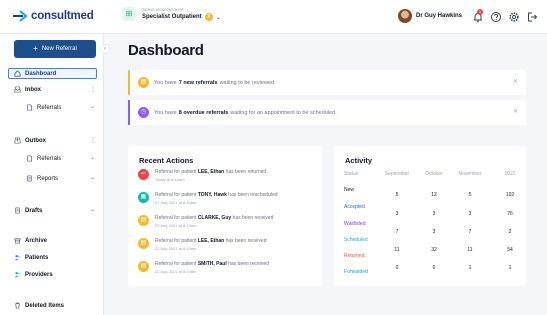  Describe the element at coordinates (28, 210) in the screenshot. I see `sidebar-item-drafts: Drafts` at that location.